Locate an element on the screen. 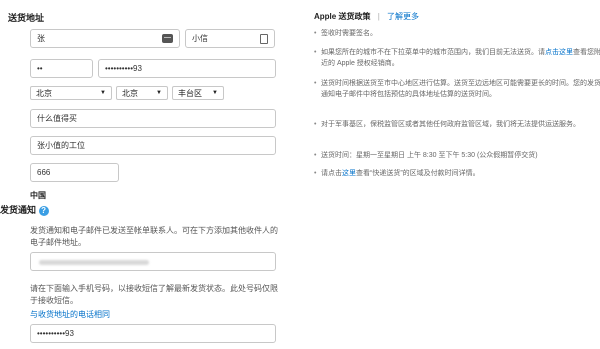 Image resolution: width=600 pixels, height=349 pixels. phone-value: ••••••••••93 is located at coordinates (123, 68).